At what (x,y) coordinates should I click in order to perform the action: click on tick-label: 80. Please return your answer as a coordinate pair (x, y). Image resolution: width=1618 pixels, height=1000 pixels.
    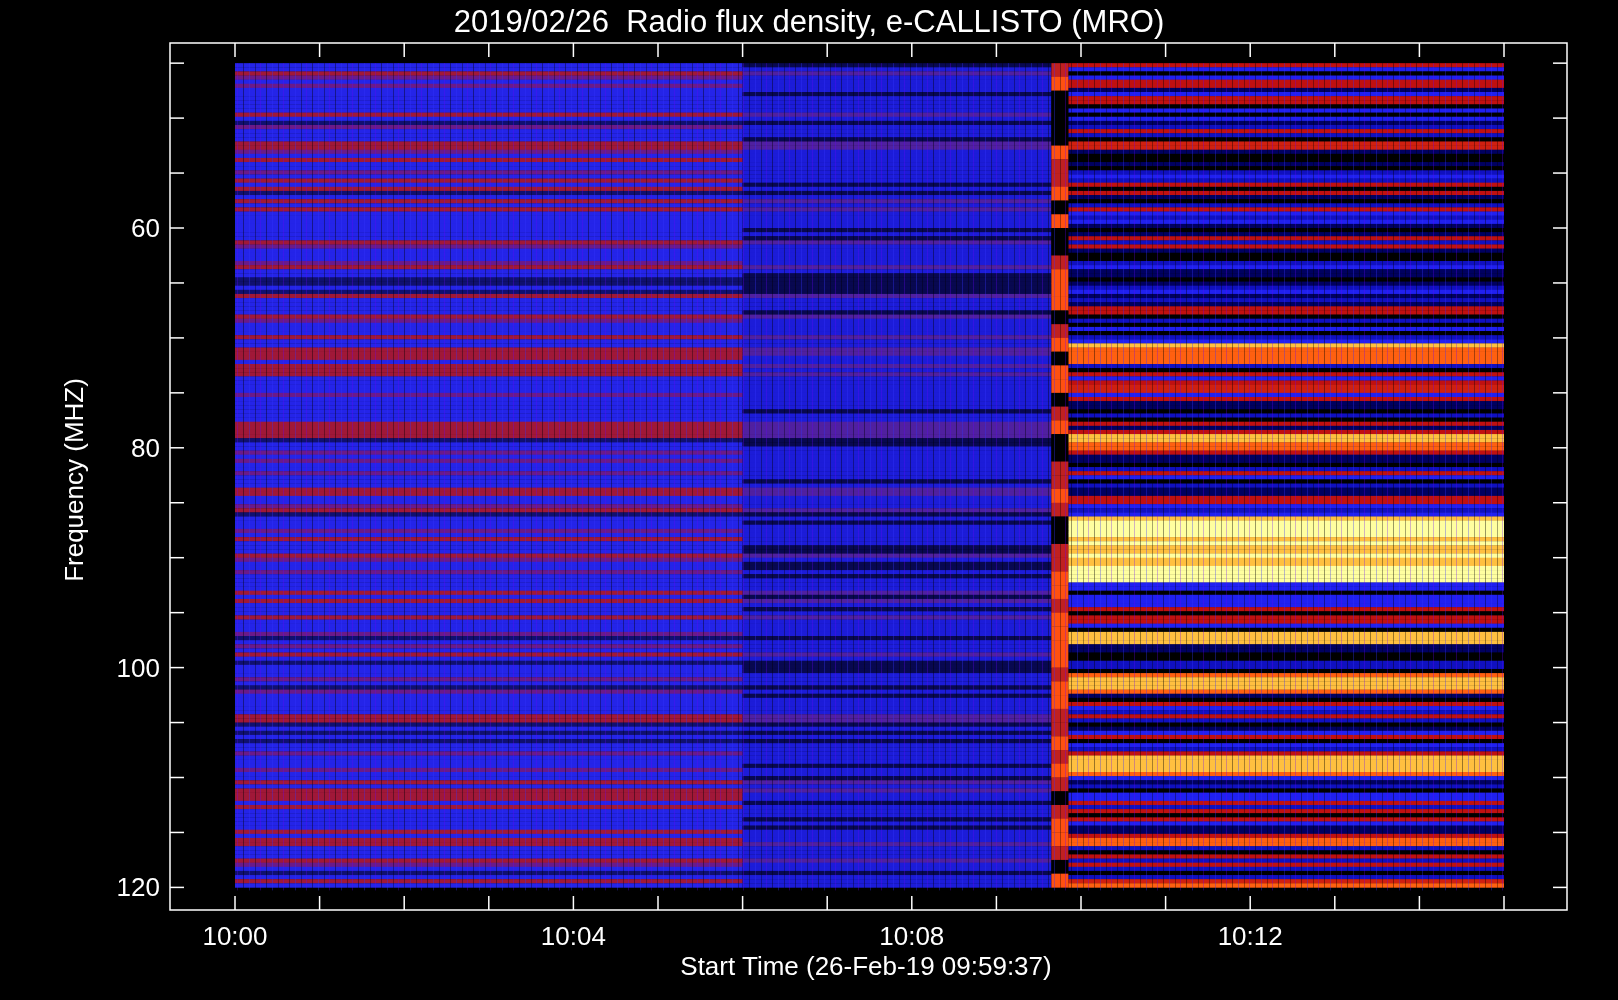
    Looking at the image, I should click on (145, 447).